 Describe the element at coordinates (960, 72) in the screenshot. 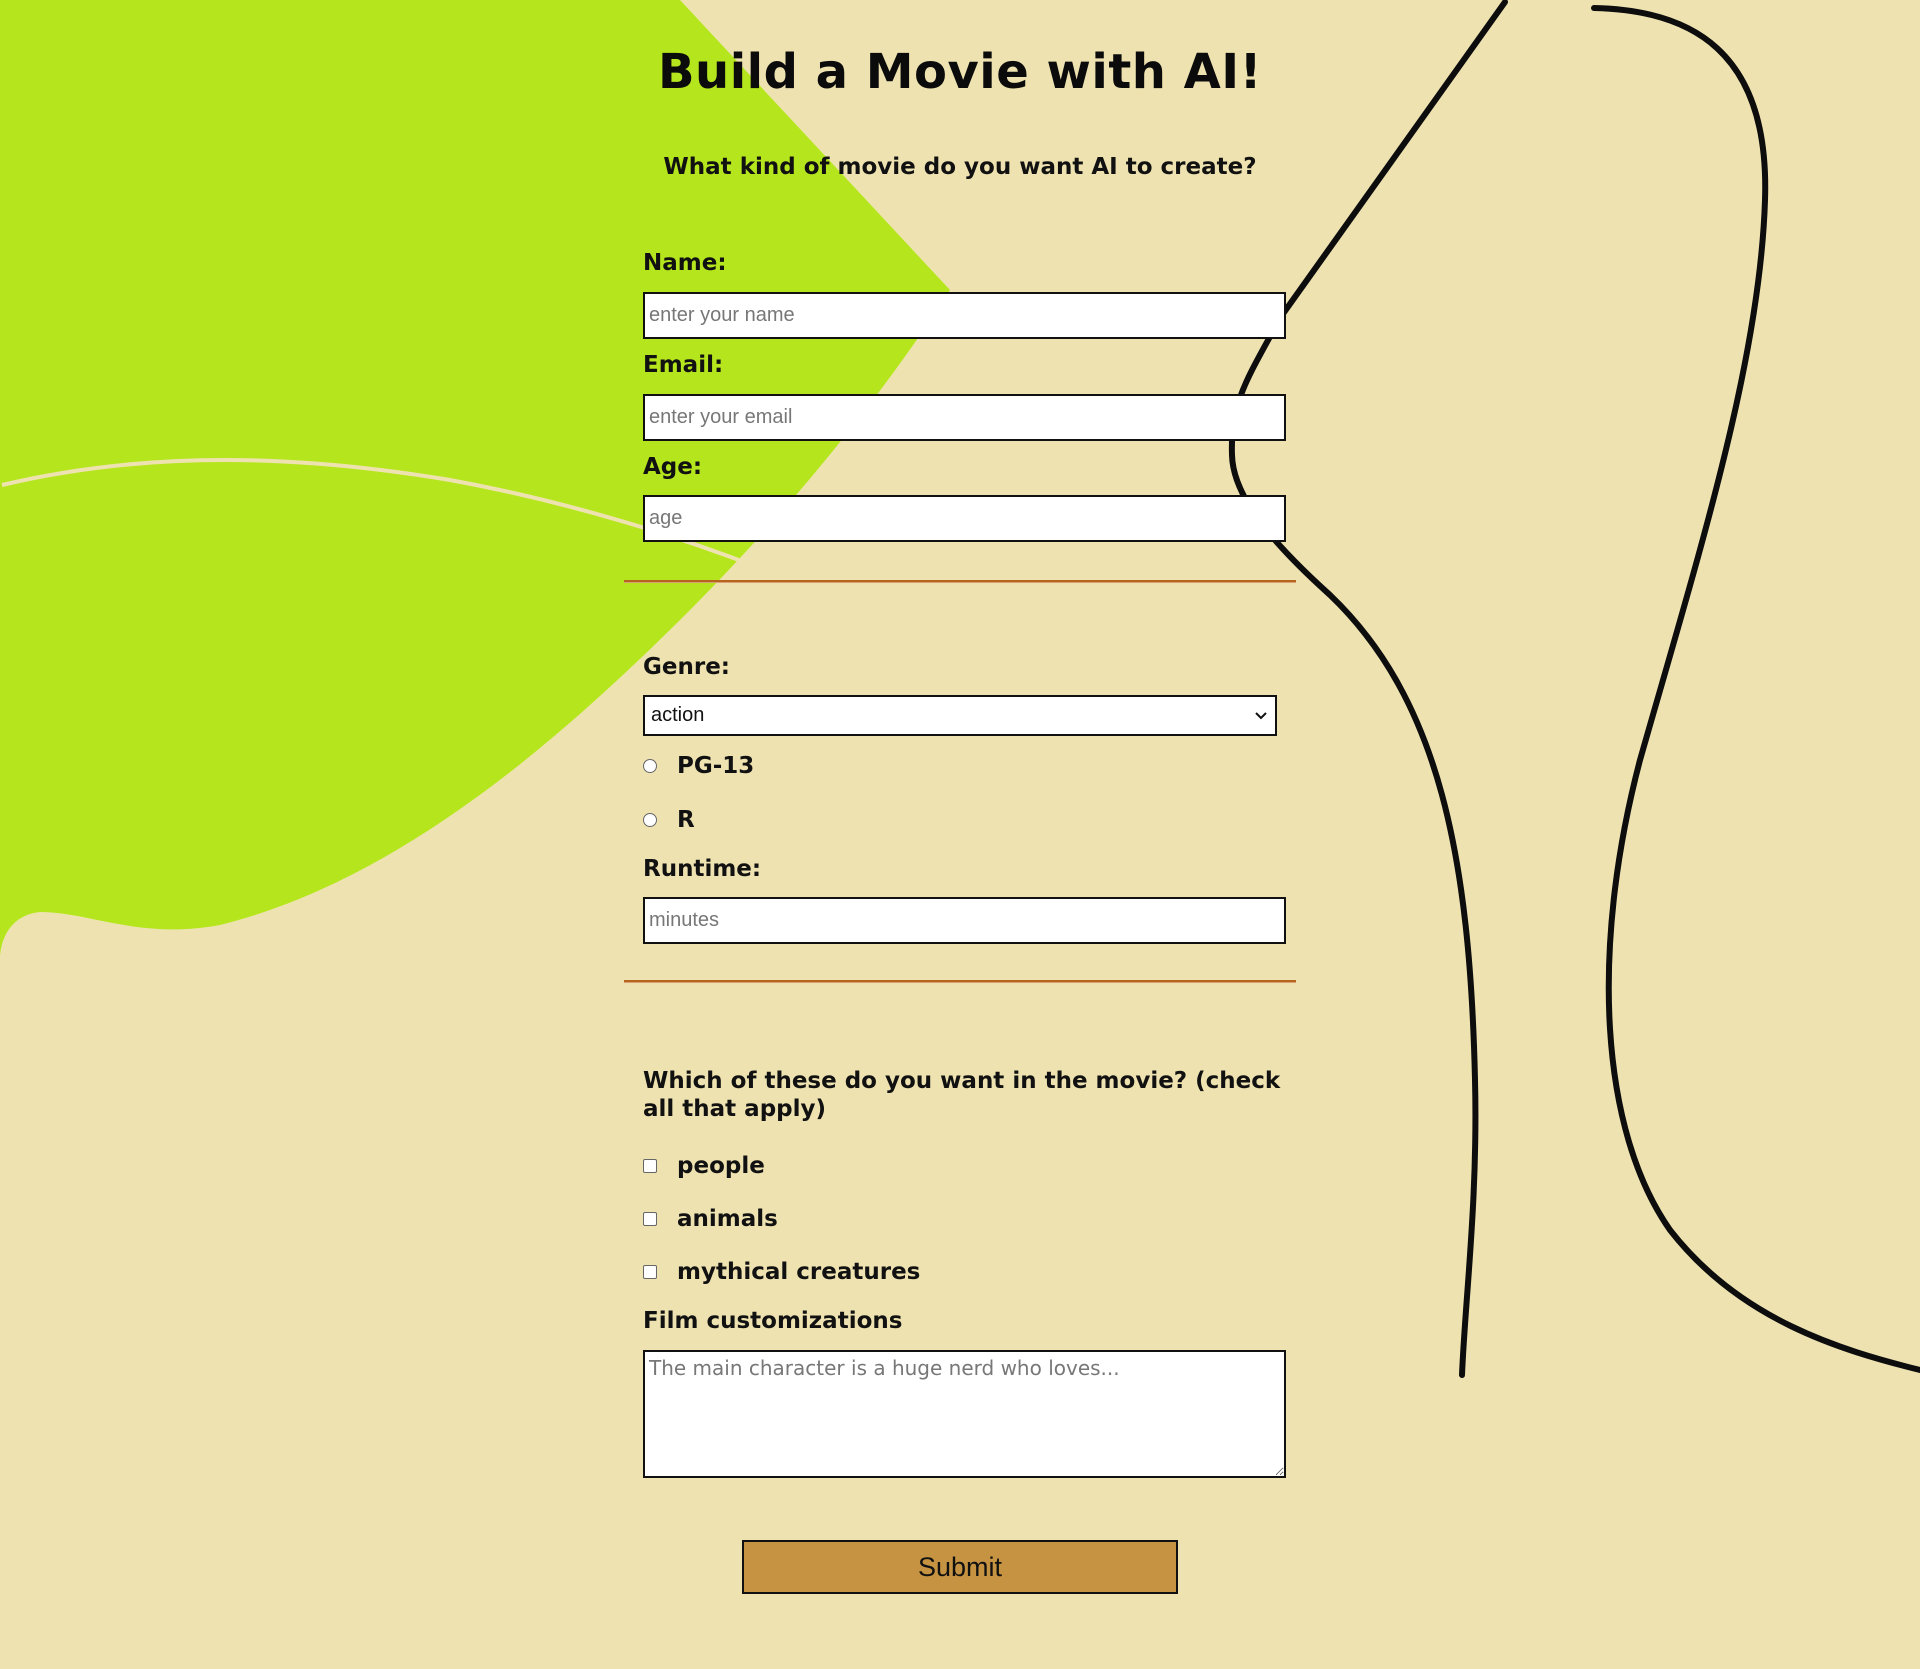

I see `page-title: Build a Movie with AI!` at that location.